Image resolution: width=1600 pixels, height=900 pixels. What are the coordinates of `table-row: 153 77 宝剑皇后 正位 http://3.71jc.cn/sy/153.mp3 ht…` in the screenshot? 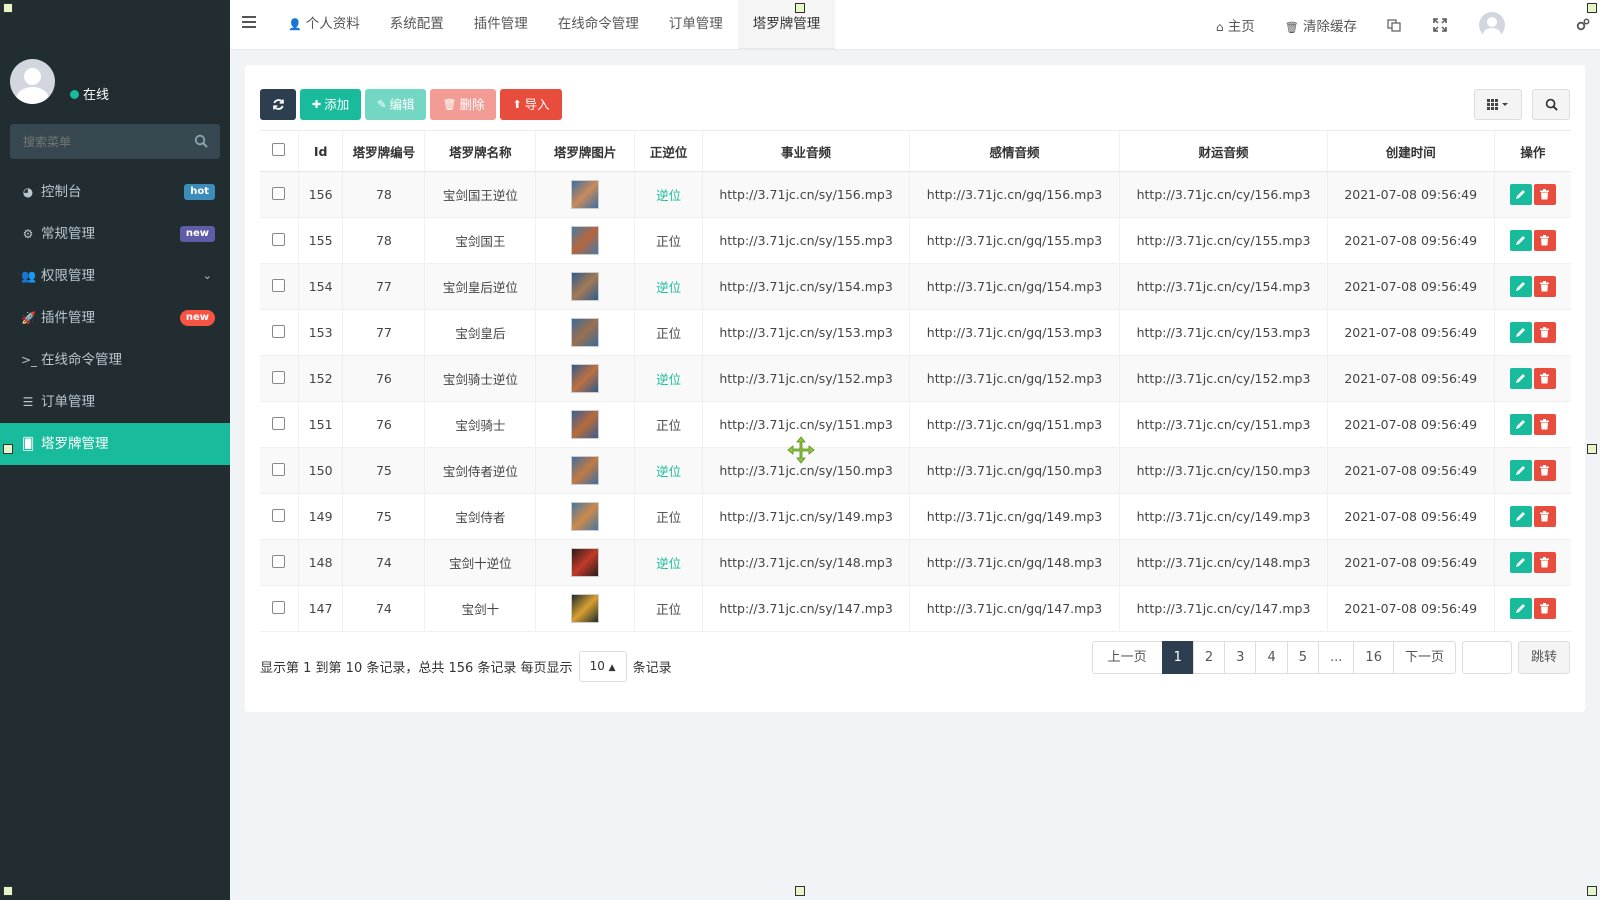 It's located at (915, 332).